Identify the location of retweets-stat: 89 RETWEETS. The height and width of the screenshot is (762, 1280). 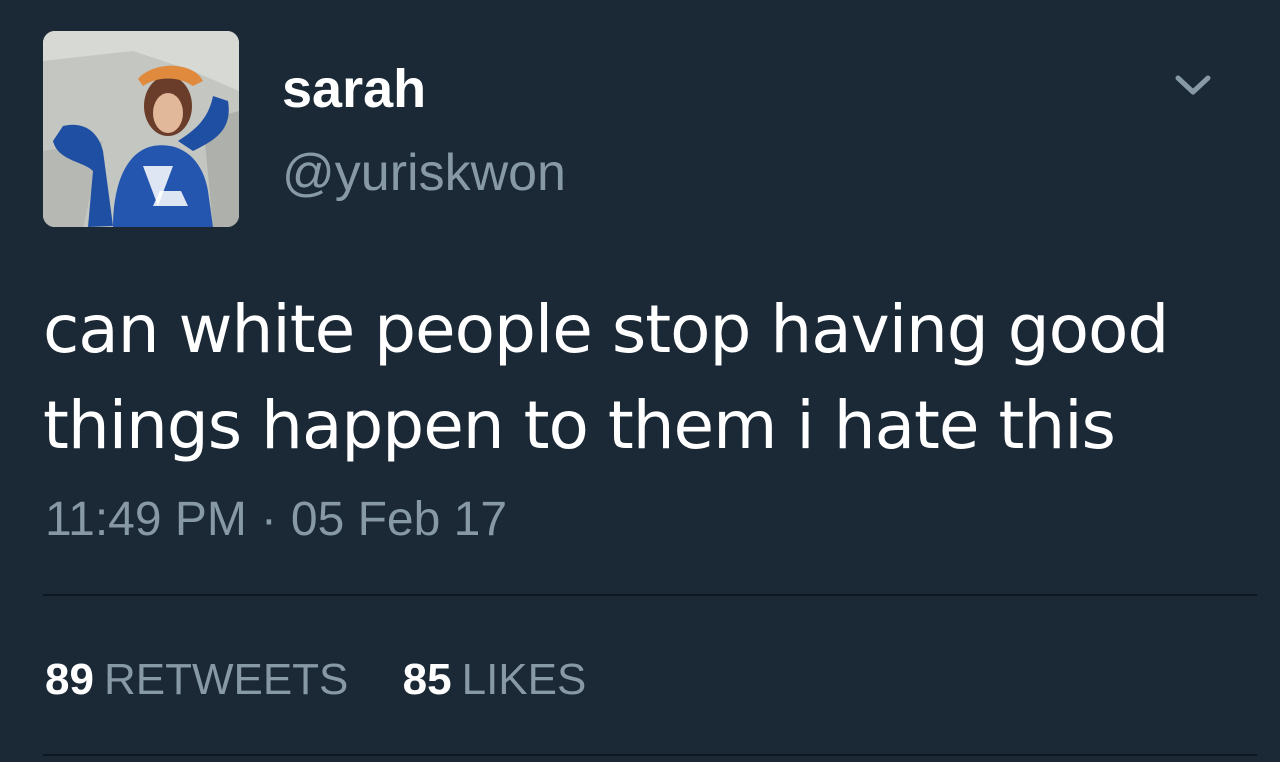
(196, 680).